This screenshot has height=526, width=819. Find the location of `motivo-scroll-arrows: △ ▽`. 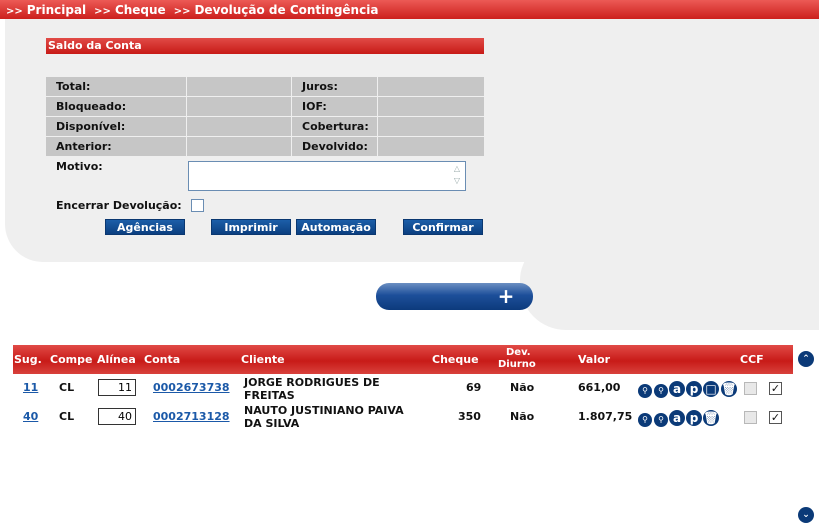

motivo-scroll-arrows: △ ▽ is located at coordinates (457, 176).